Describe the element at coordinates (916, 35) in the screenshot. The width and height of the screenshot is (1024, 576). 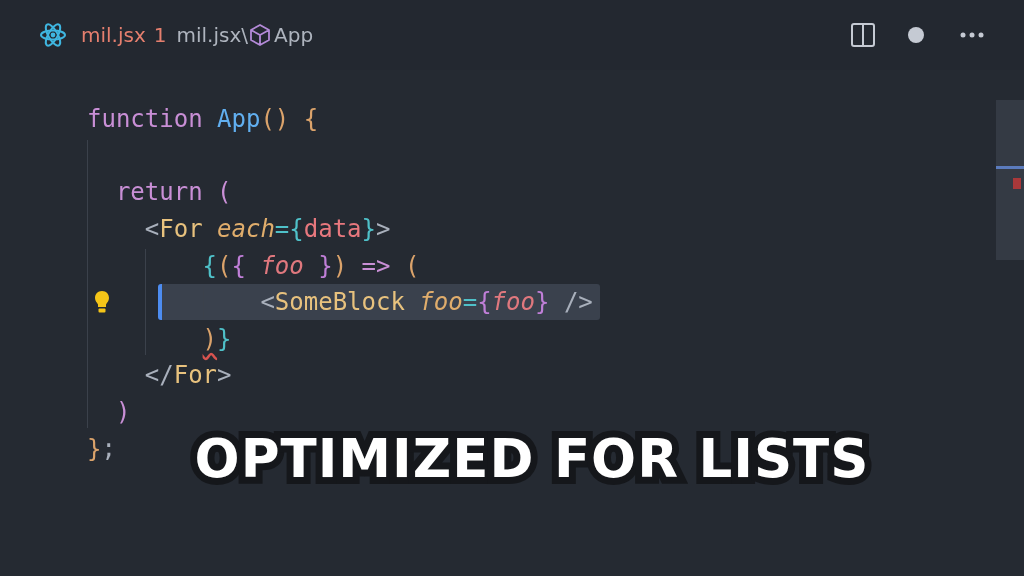
I see `unsaved-dot-icon` at that location.